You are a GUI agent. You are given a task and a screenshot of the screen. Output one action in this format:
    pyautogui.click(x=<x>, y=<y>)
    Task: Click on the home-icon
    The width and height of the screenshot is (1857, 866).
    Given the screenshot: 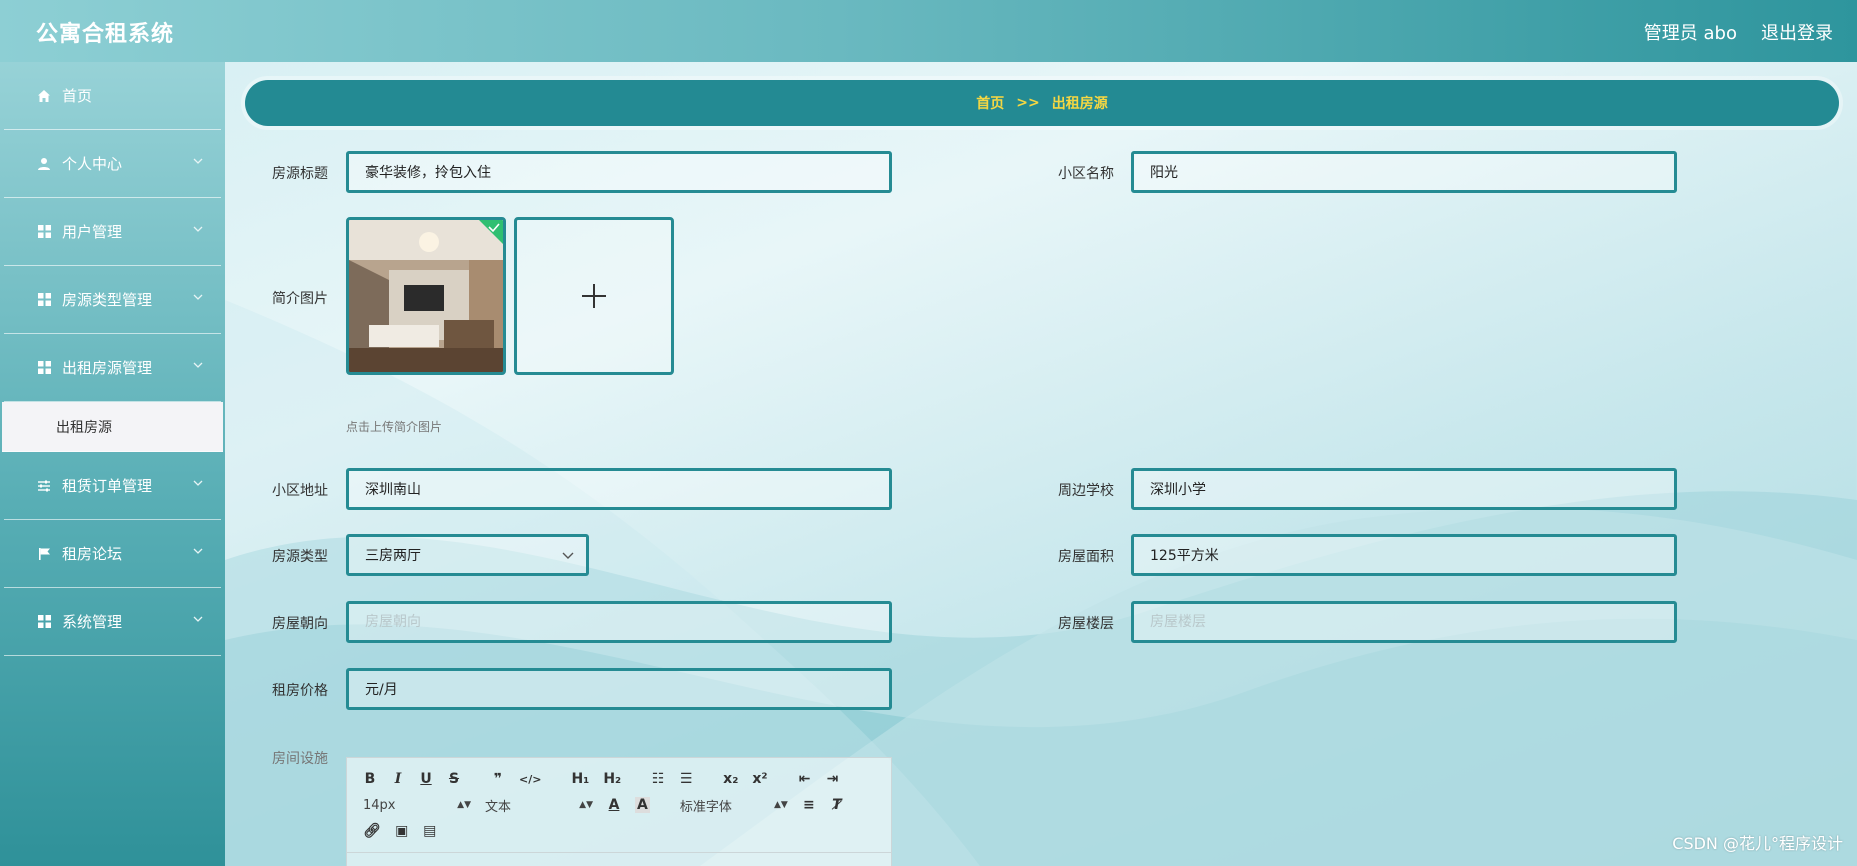 What is the action you would take?
    pyautogui.click(x=44, y=96)
    